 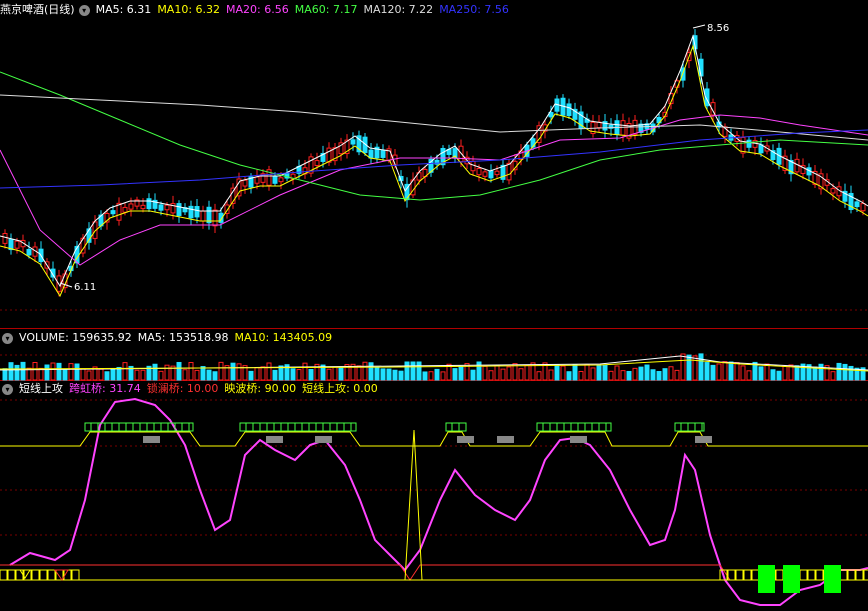 I want to click on ma120-line, so click(x=434, y=117).